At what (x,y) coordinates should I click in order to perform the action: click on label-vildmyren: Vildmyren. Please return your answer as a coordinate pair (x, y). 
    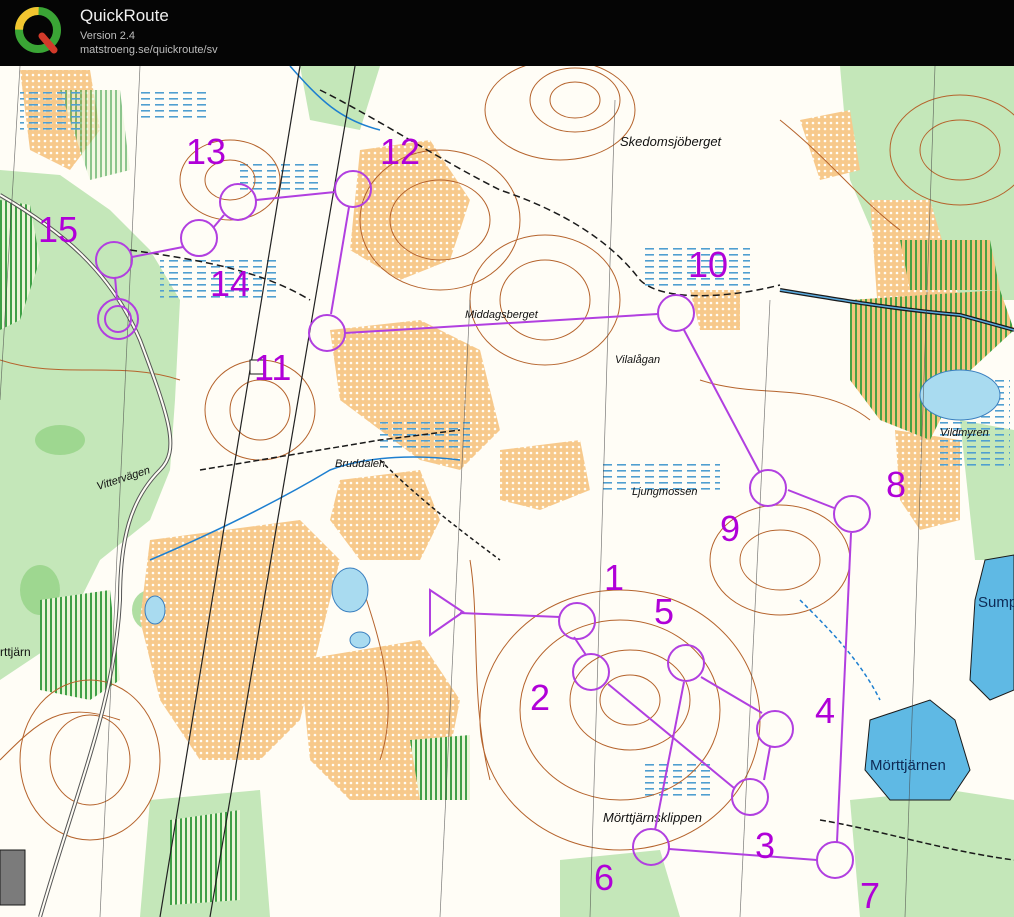
    Looking at the image, I should click on (964, 433).